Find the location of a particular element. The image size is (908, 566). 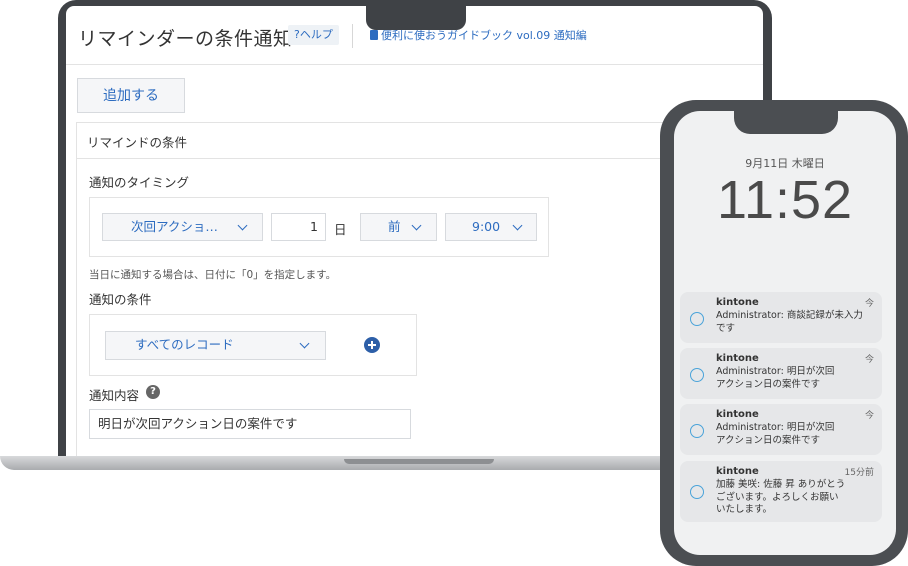

time-select: 9:00 is located at coordinates (491, 227).